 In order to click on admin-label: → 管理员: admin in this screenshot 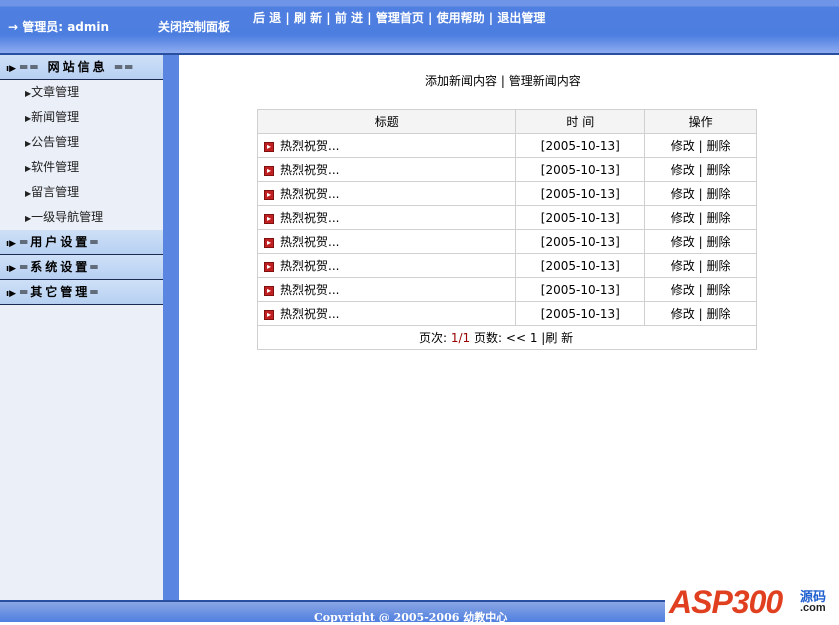, I will do `click(59, 27)`.